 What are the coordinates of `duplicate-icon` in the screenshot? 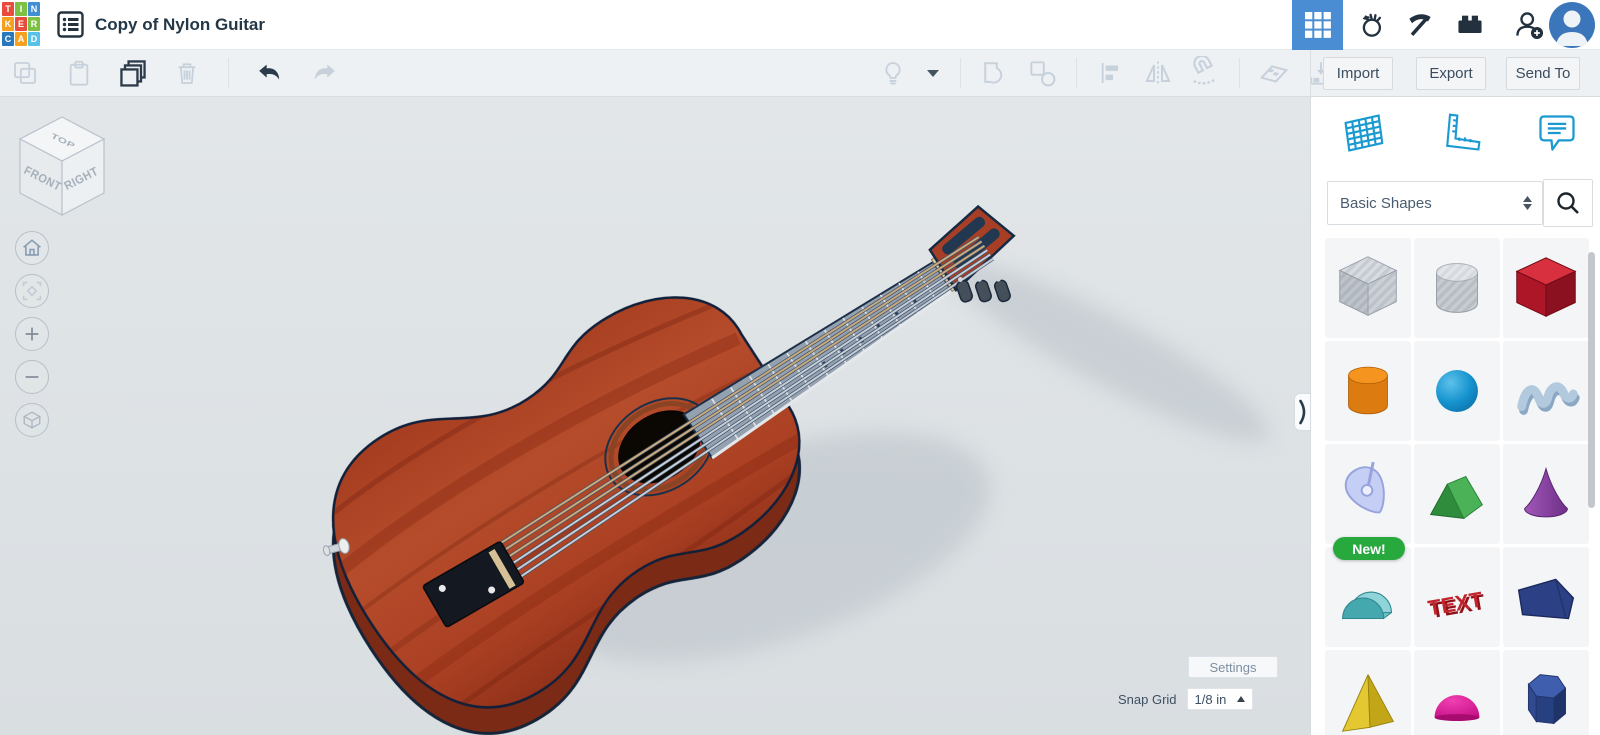 It's located at (133, 73).